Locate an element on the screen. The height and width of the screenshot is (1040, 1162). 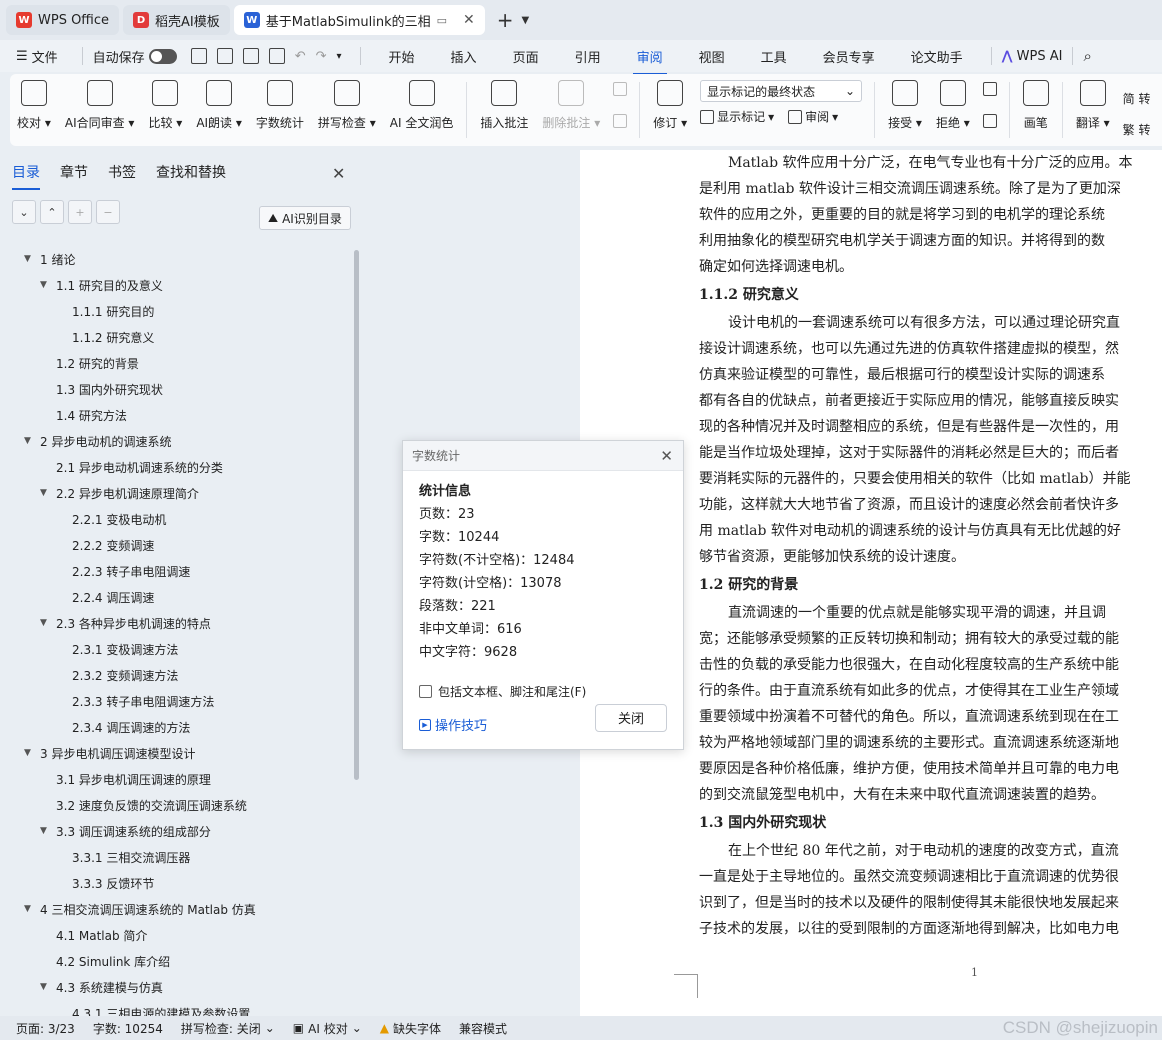
toc-item: ▼ 2.3 各种异步电机调速的特点 is located at coordinates (176, 623).